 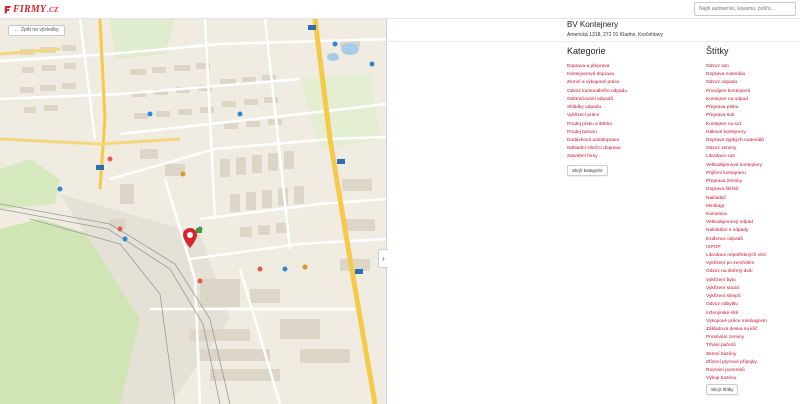 I want to click on logo-suffix: .CZ, so click(x=53, y=9).